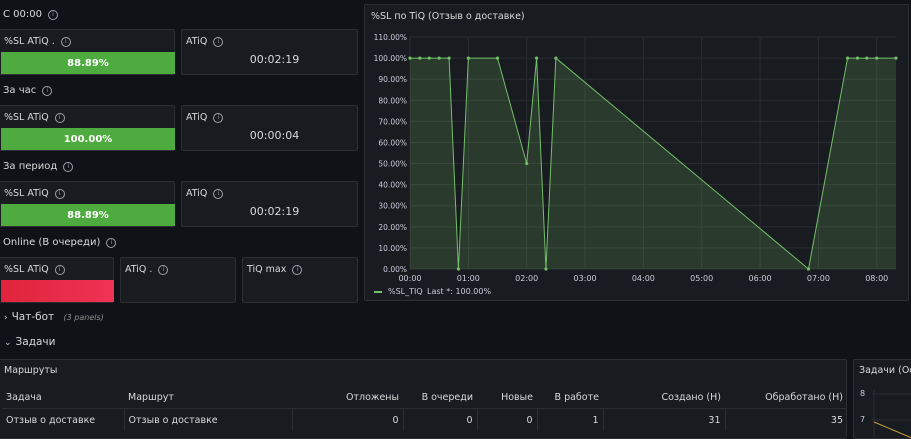 The image size is (911, 439). What do you see at coordinates (882, 399) in the screenshot?
I see `tasks-chart-panel: Задачи (Ос 8 7` at bounding box center [882, 399].